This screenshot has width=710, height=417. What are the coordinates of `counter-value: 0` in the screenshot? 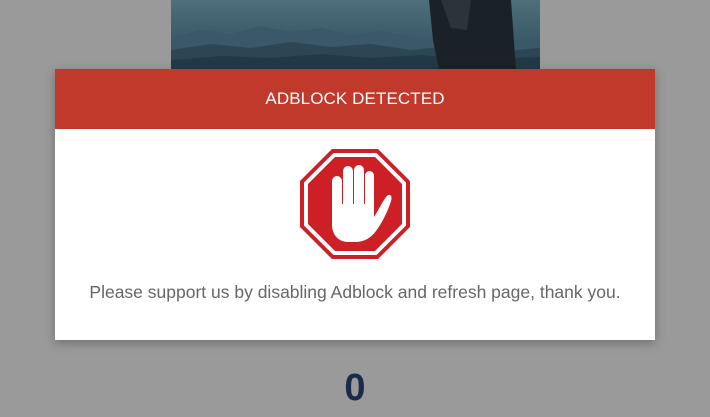 It's located at (355, 388).